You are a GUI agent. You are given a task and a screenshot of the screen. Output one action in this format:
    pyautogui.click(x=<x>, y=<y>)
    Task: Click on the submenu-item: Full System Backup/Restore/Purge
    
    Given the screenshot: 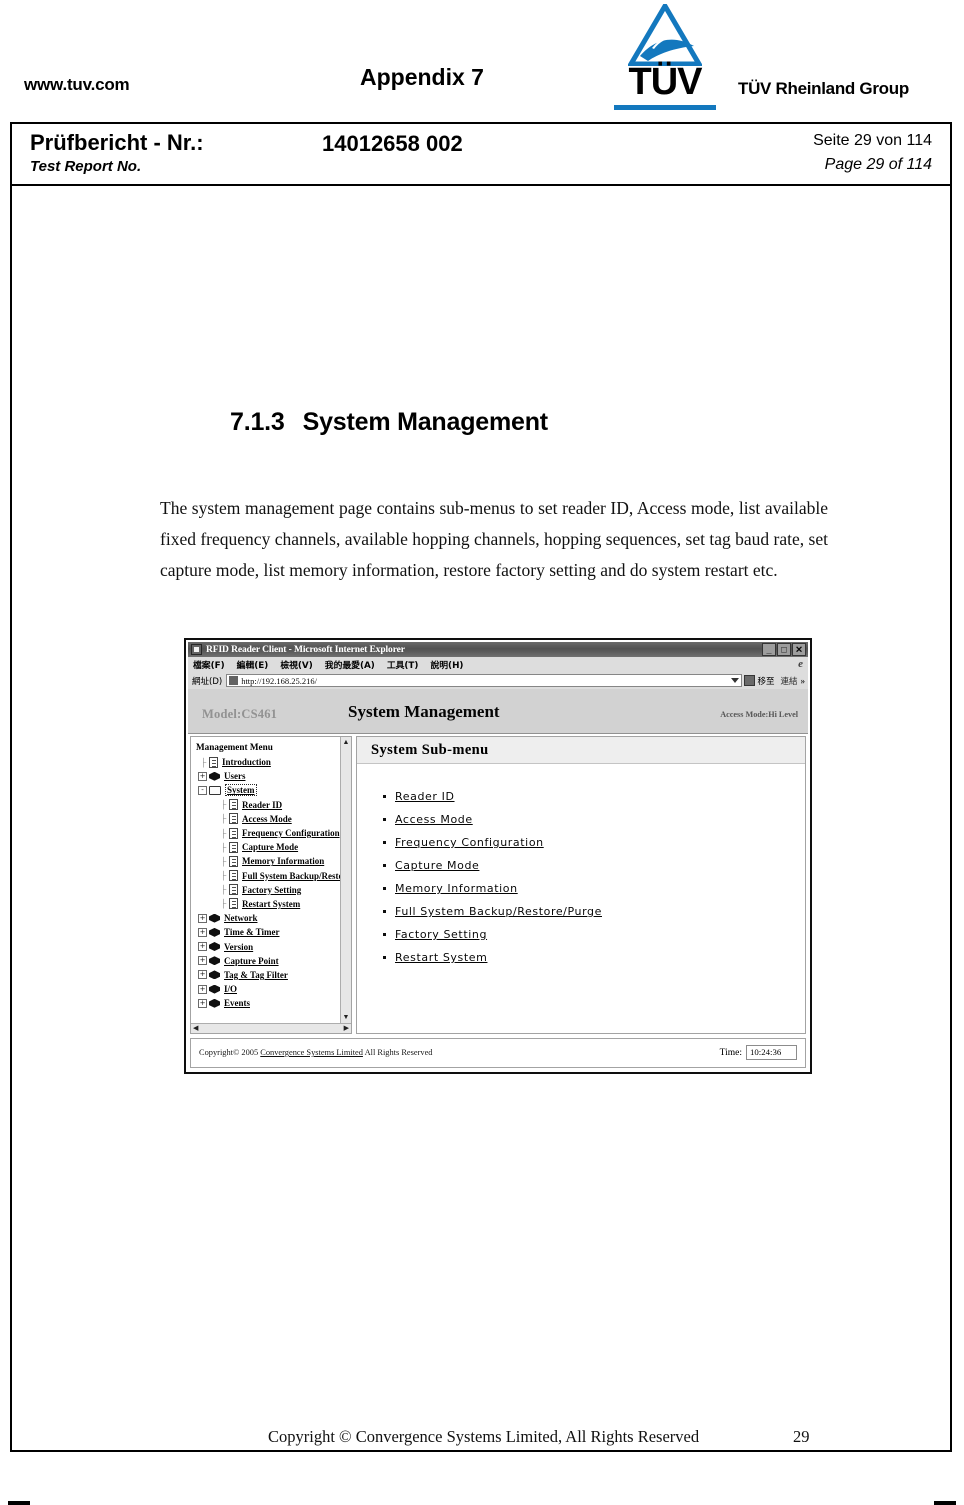 What is the action you would take?
    pyautogui.click(x=591, y=911)
    